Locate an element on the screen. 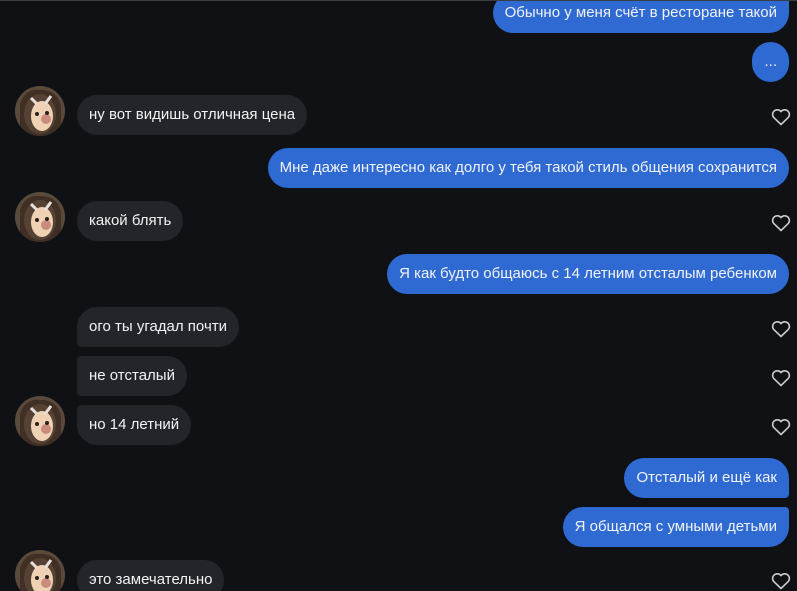 This screenshot has height=591, width=797. incoming-message: ого ты угадал почти is located at coordinates (158, 327).